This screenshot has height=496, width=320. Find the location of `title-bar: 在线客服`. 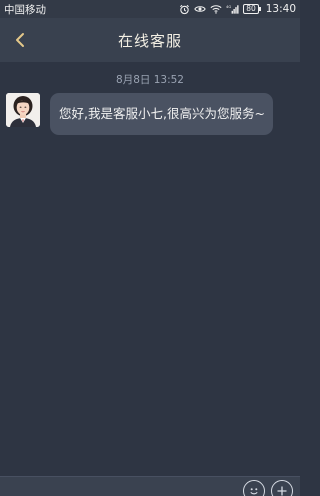

title-bar: 在线客服 is located at coordinates (150, 40).